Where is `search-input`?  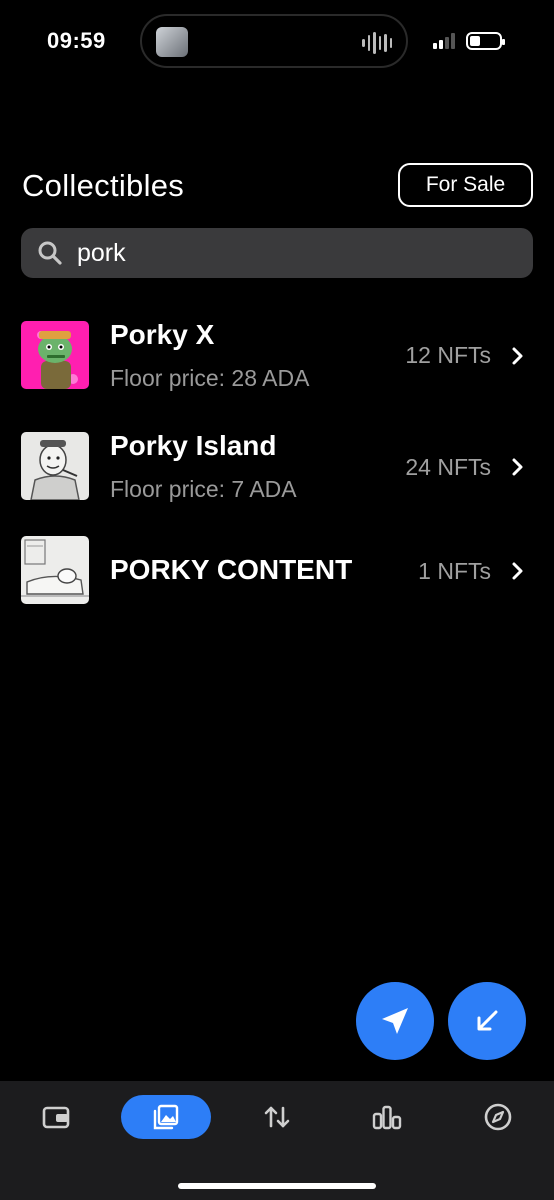 search-input is located at coordinates (287, 253).